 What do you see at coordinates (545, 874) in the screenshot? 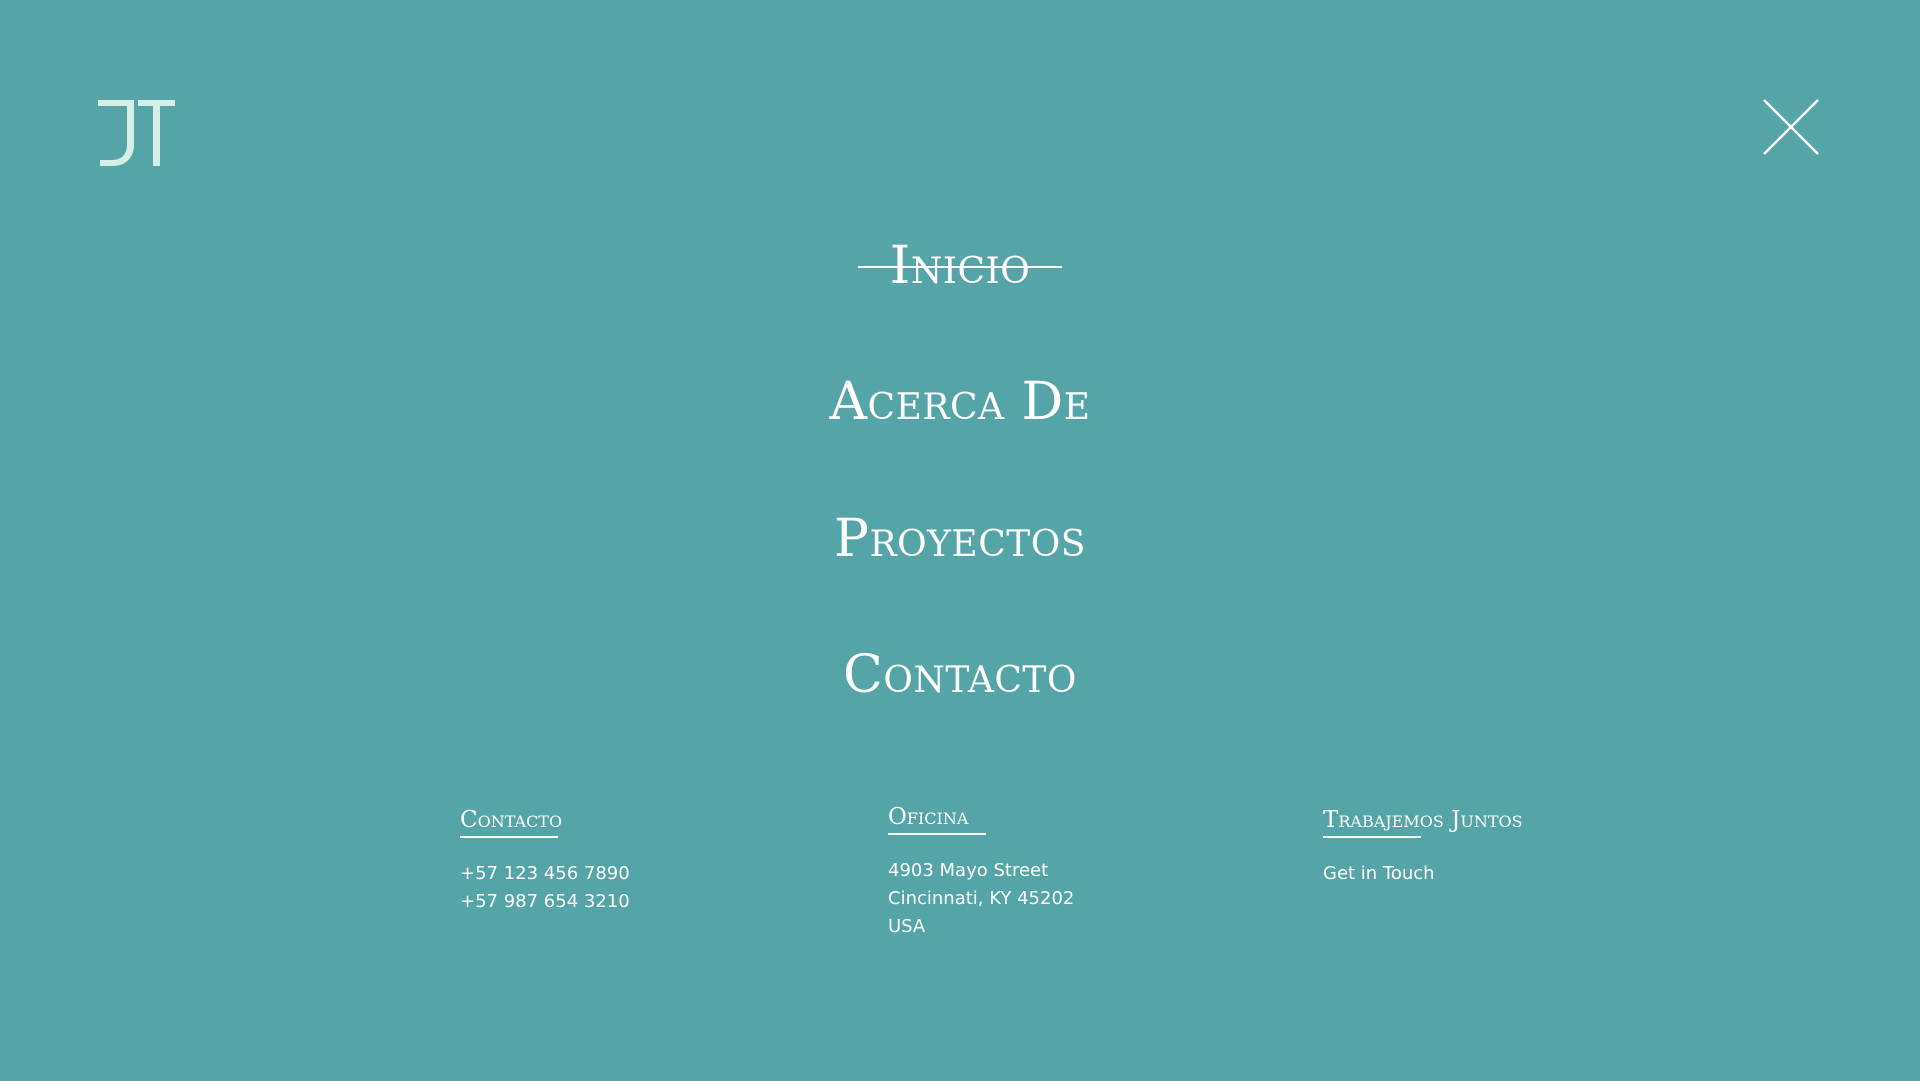
I see `phone-number: +57 123 456 7890` at bounding box center [545, 874].